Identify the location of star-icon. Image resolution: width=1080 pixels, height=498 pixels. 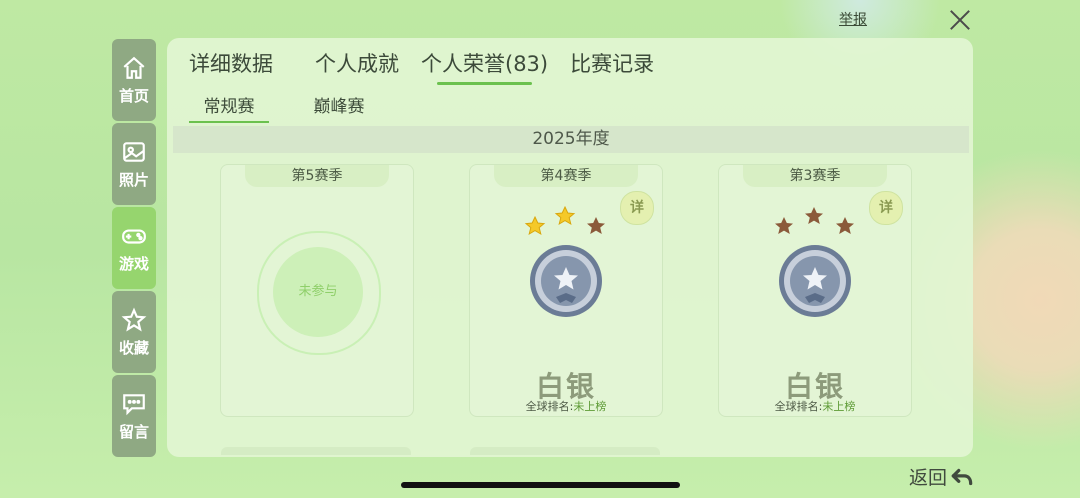
(134, 319).